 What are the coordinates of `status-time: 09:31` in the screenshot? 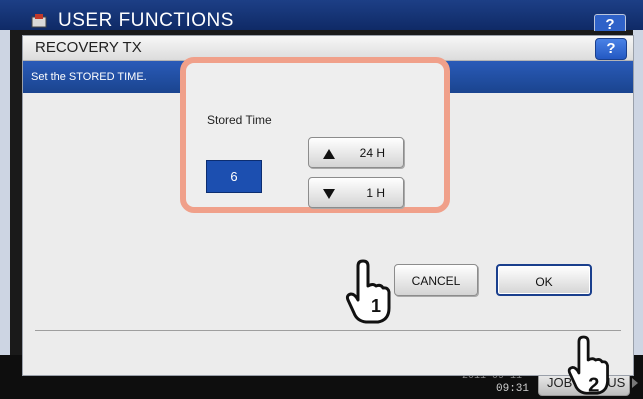 It's located at (513, 389).